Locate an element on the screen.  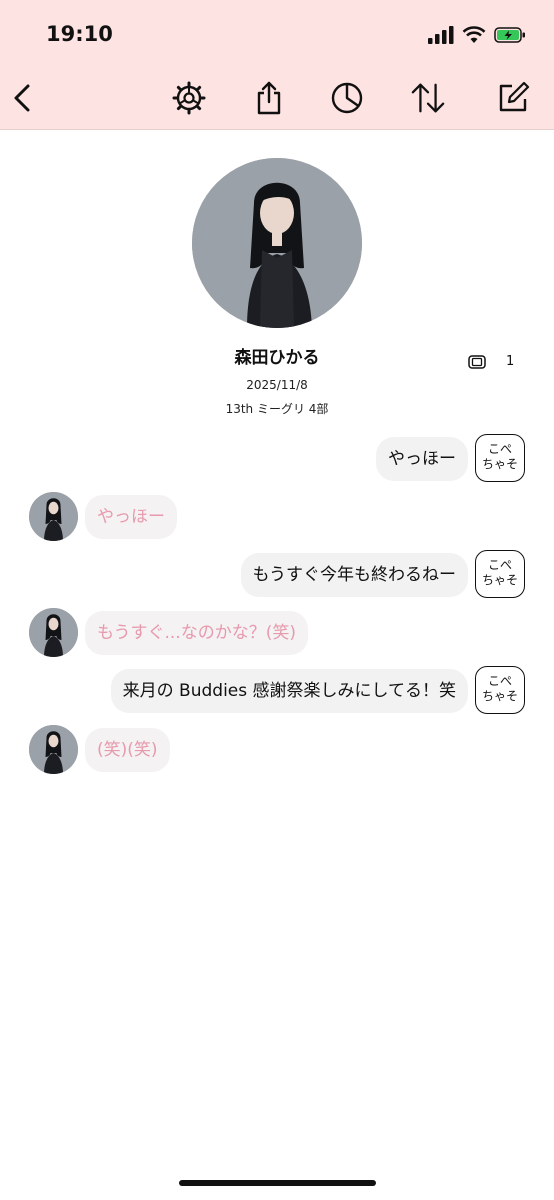
top-bar: 19:10 is located at coordinates (277, 65).